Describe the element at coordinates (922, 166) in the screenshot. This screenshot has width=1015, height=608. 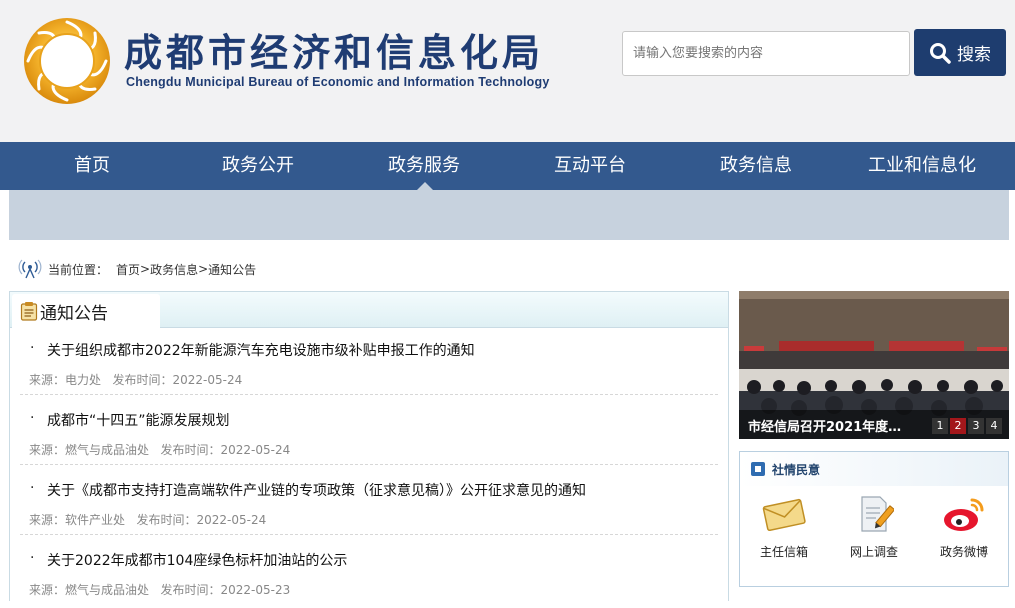
I see `nav-item-industry-it: 工业和信息化` at that location.